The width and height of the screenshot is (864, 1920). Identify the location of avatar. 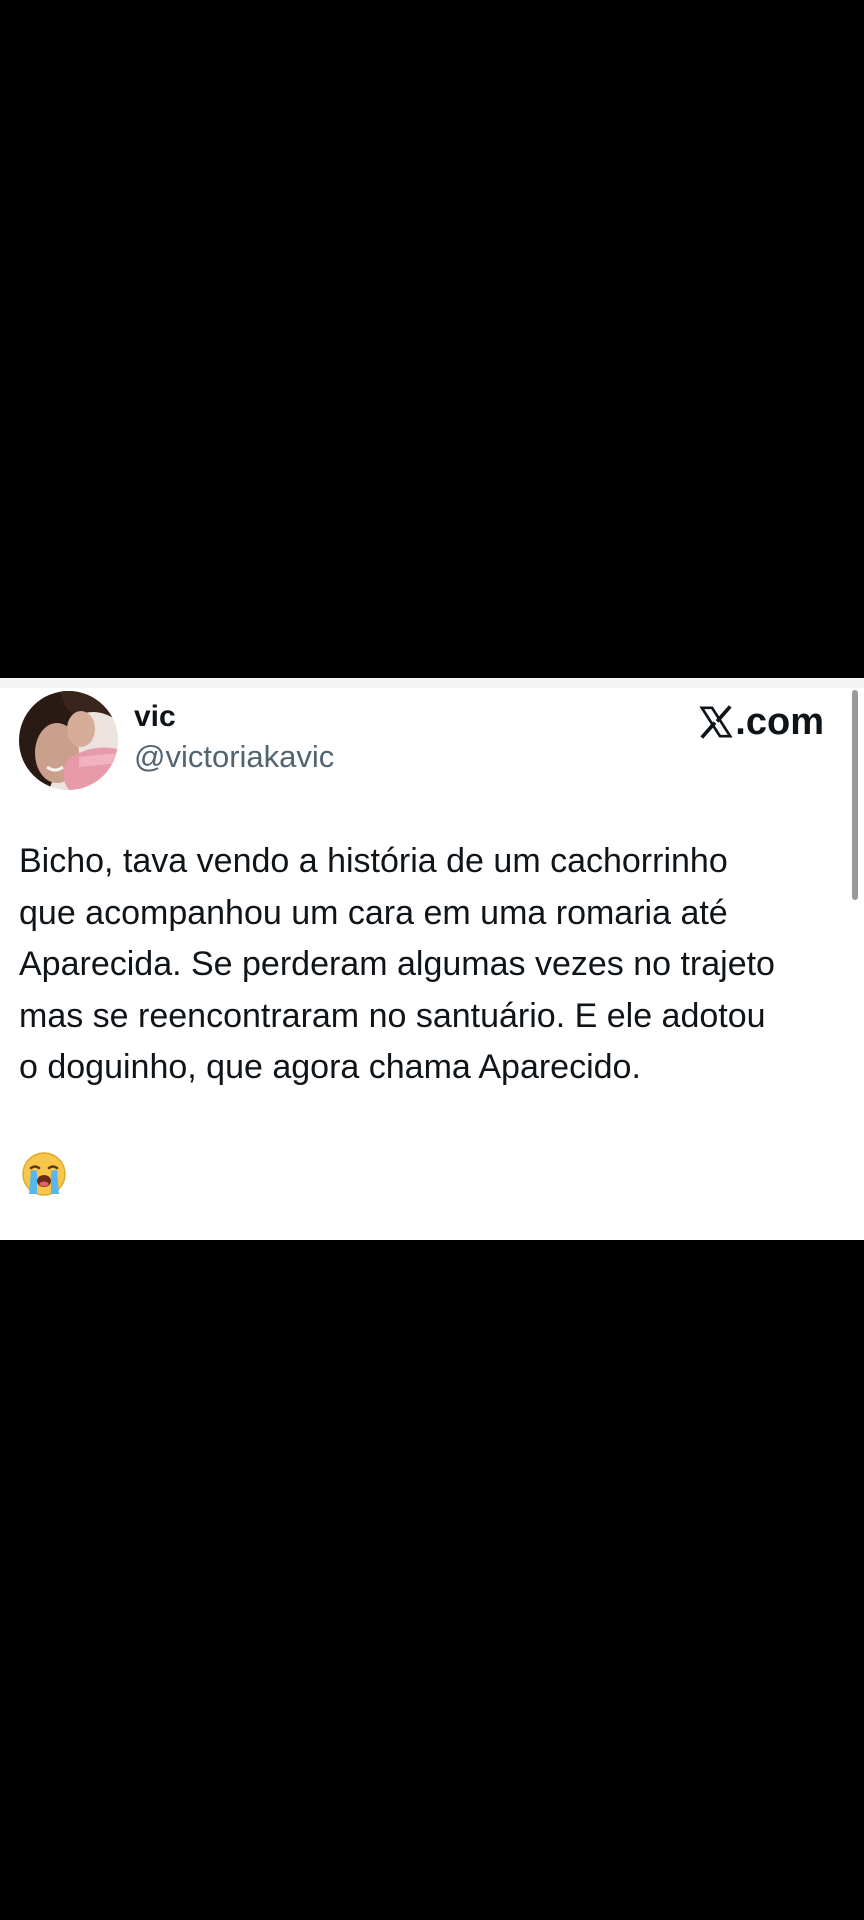
(68, 740).